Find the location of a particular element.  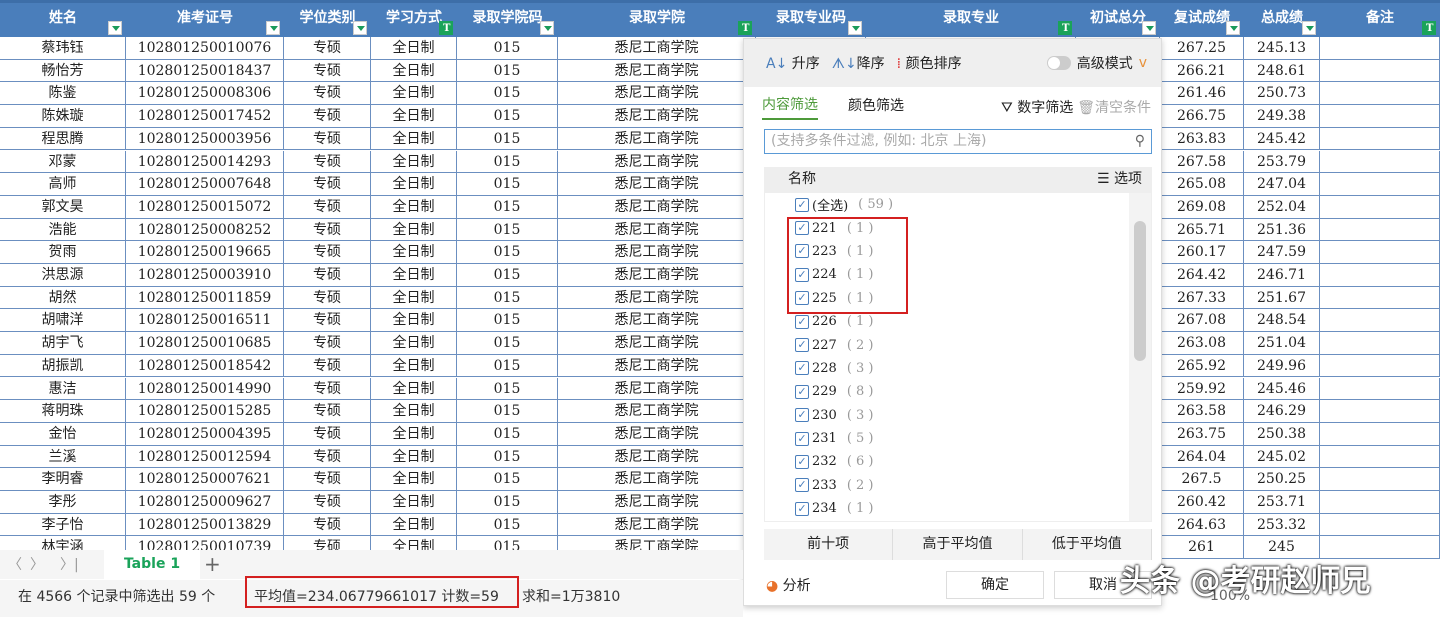

last-sheet-icon: 〉| is located at coordinates (69, 564).